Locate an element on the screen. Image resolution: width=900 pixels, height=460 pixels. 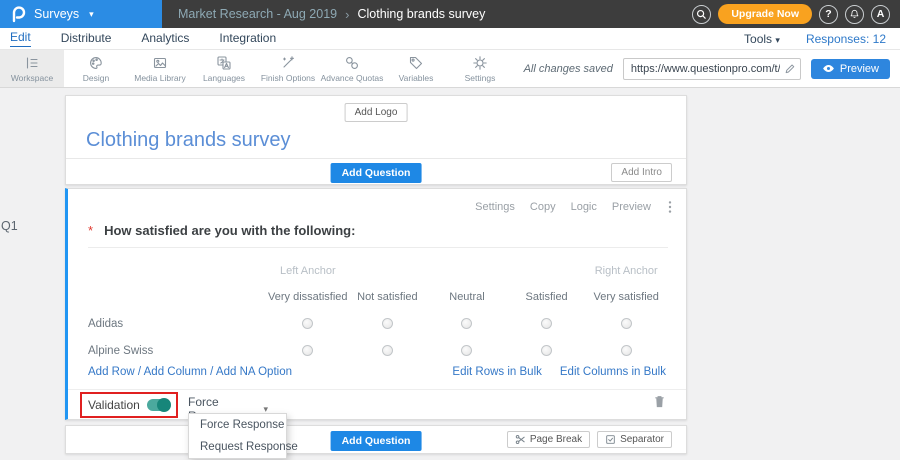
column-header: Neutral is located at coordinates (467, 296).